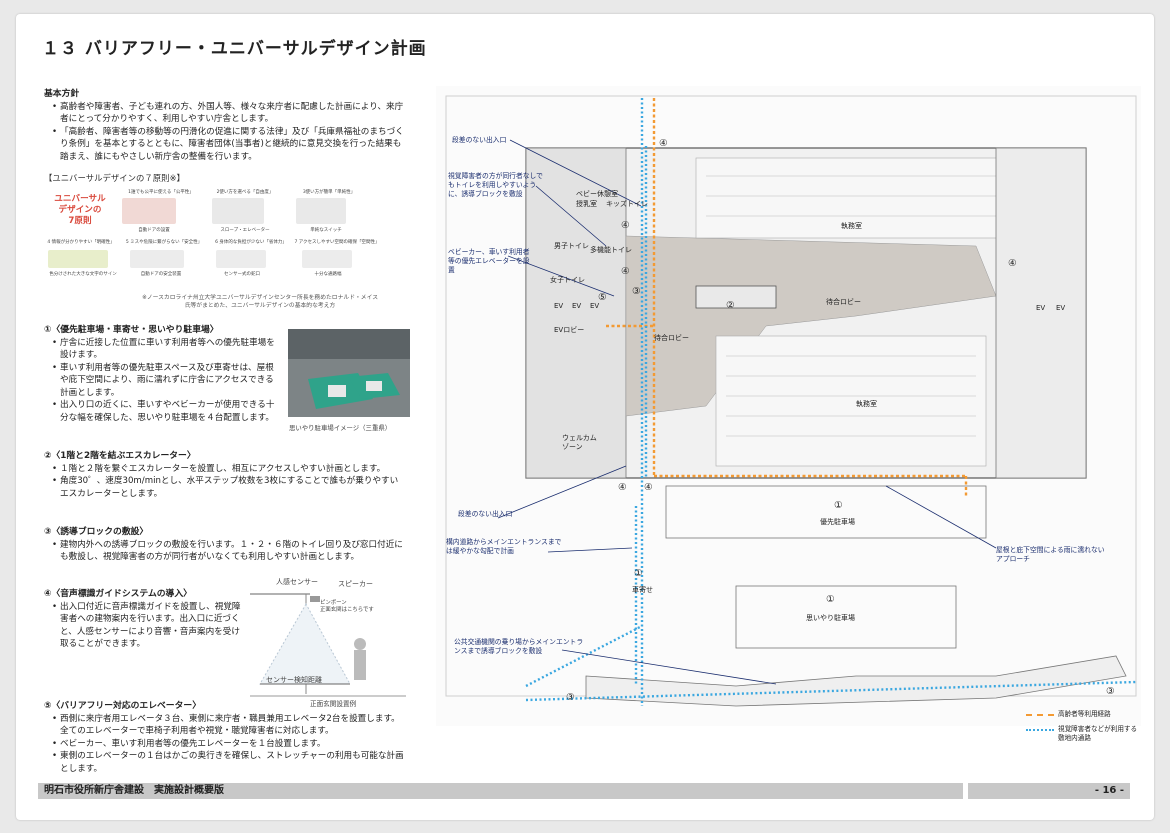  Describe the element at coordinates (489, 261) in the screenshot. I see `callout: ベビーカー、車いす利用者等の優先エレベーターを設置` at that location.